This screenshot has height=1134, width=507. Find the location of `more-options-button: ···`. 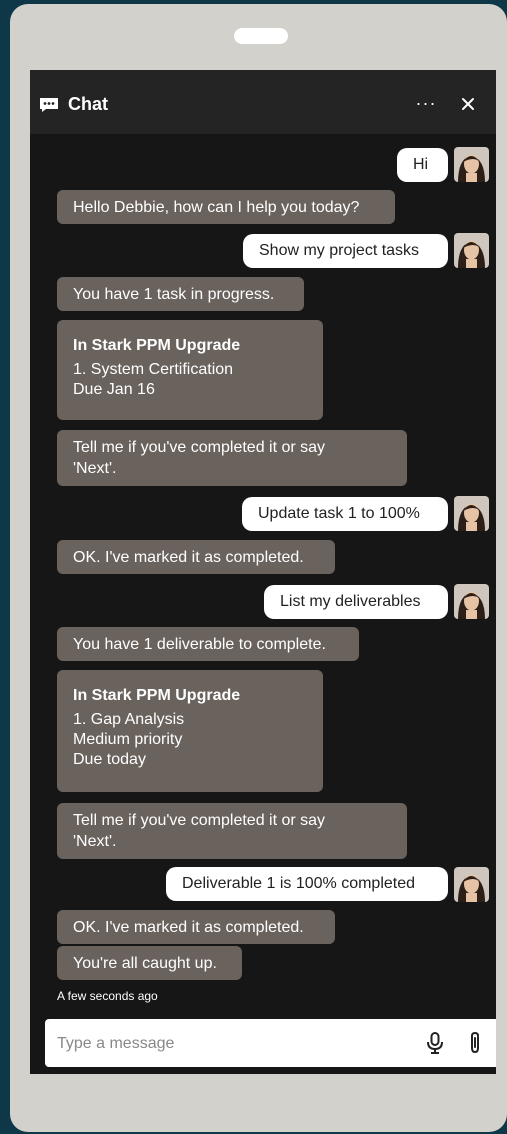

more-options-button: ··· is located at coordinates (426, 104).